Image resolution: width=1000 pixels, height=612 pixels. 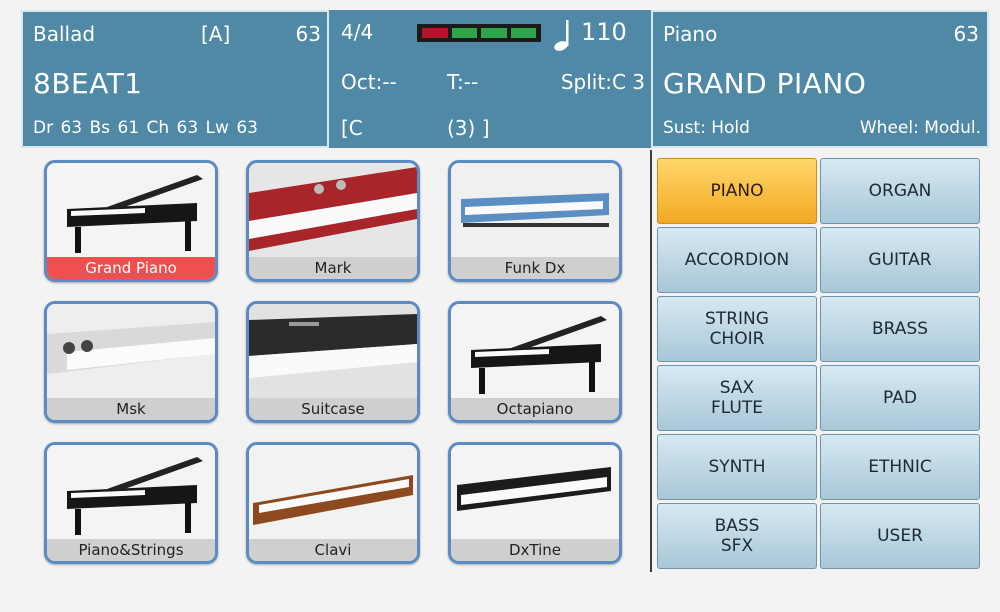 What do you see at coordinates (535, 268) in the screenshot?
I see `voice-card-label: Funk Dx` at bounding box center [535, 268].